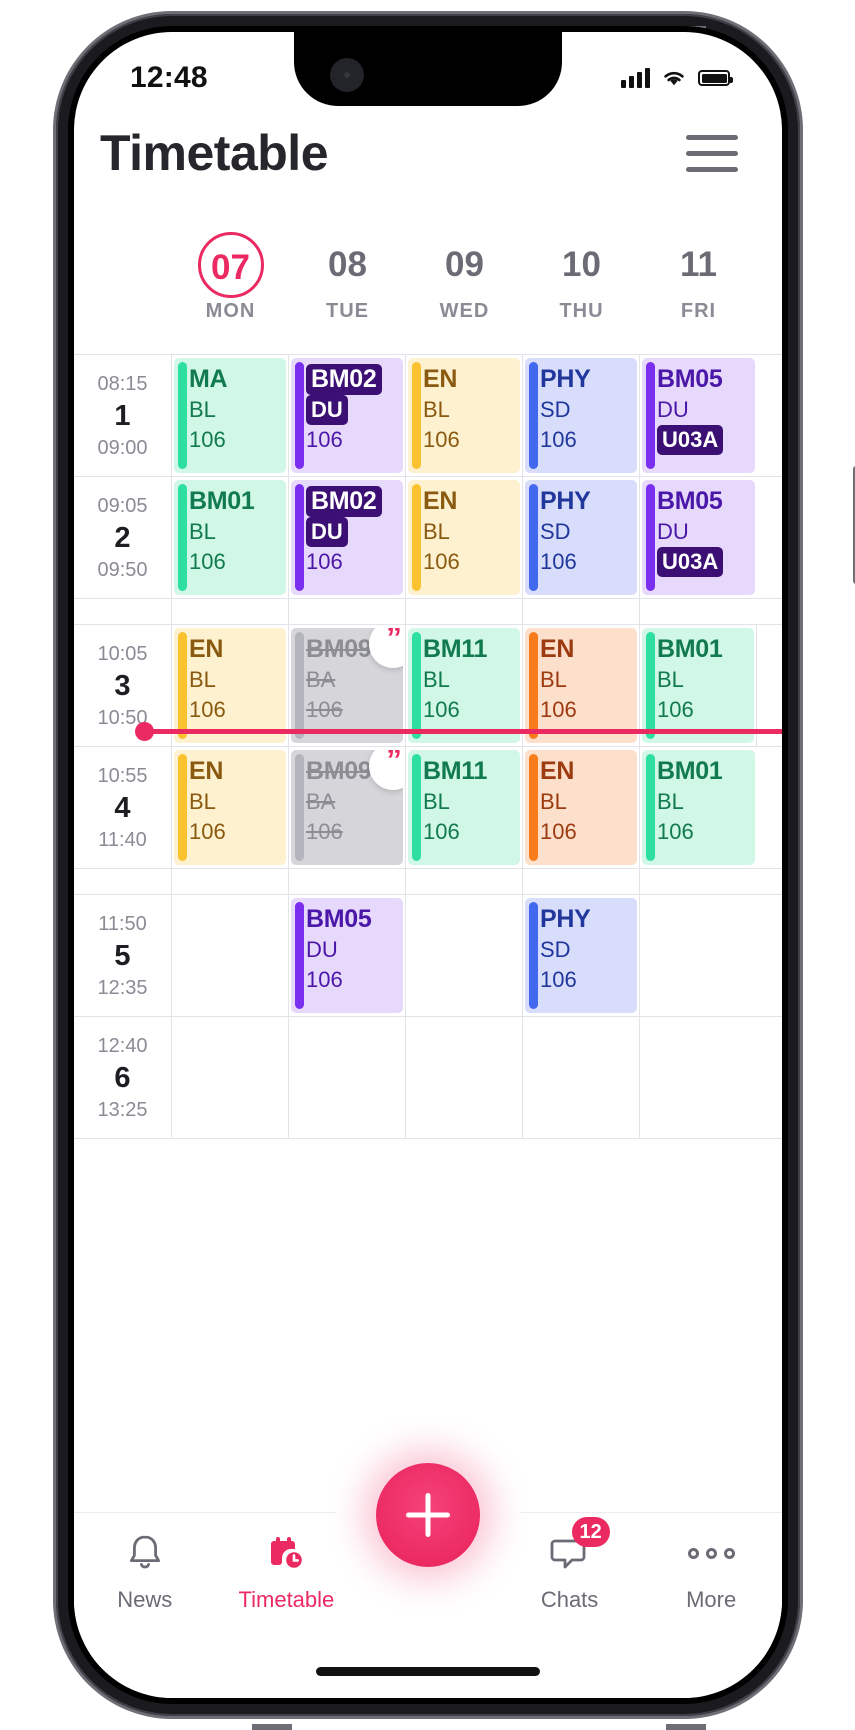 This screenshot has height=1730, width=855. What do you see at coordinates (123, 1077) in the screenshot?
I see `period-time-cell: 12:40 6 13:25` at bounding box center [123, 1077].